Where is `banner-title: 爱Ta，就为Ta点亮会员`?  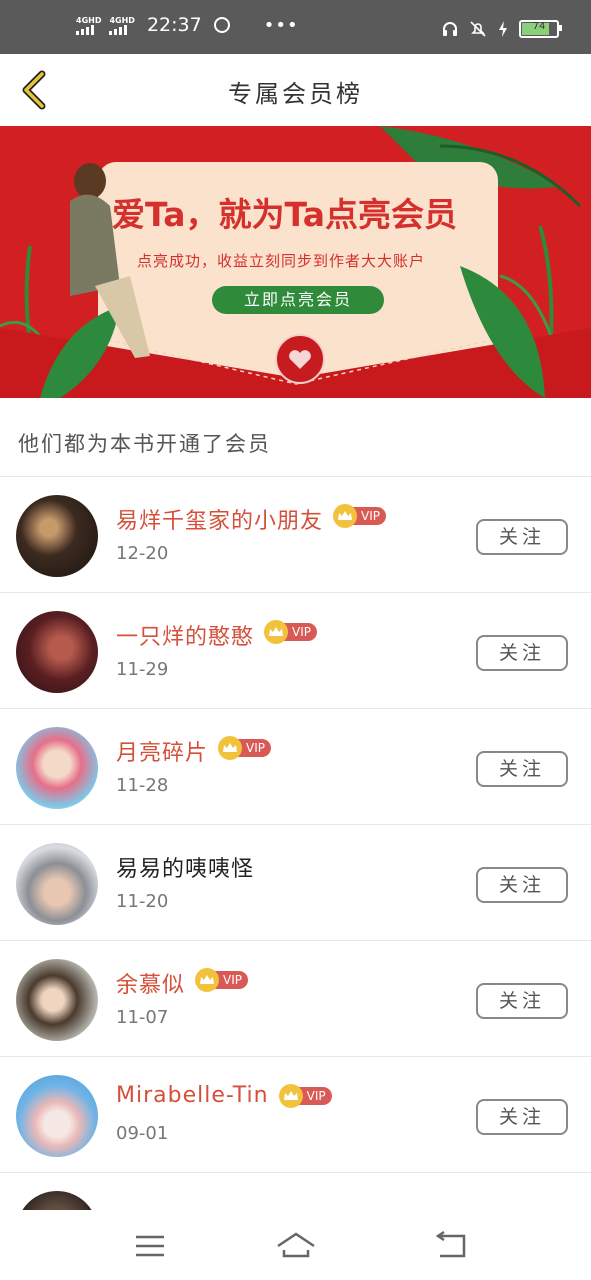
banner-title: 爱Ta，就为Ta点亮会员 is located at coordinates (285, 214).